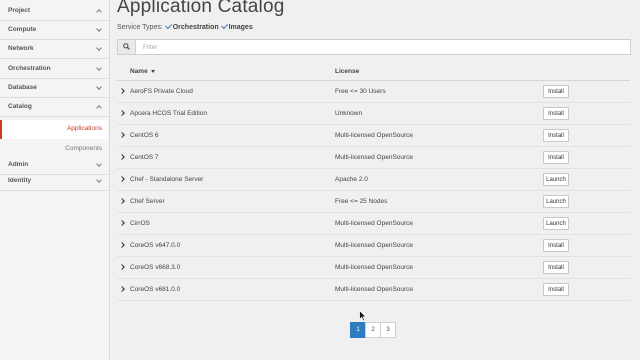 Image resolution: width=640 pixels, height=360 pixels. What do you see at coordinates (54, 12) in the screenshot?
I see `nav-project: Project` at bounding box center [54, 12].